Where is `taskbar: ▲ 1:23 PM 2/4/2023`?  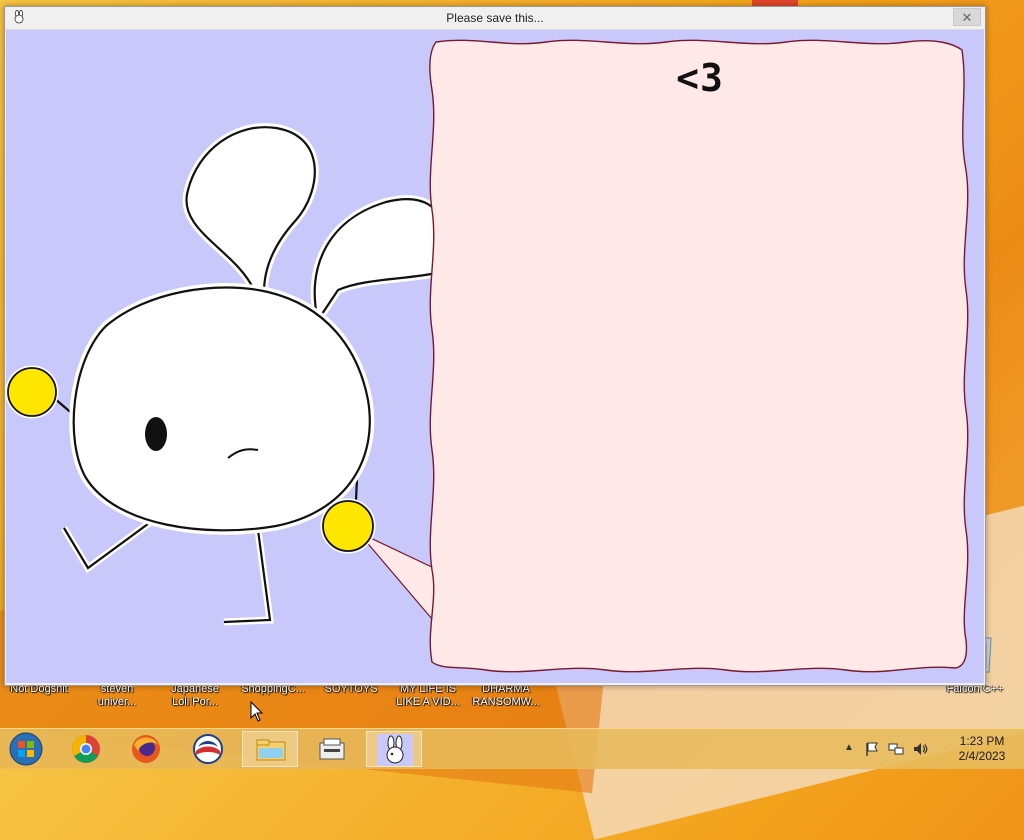
taskbar: ▲ 1:23 PM 2/4/2023 is located at coordinates (512, 748).